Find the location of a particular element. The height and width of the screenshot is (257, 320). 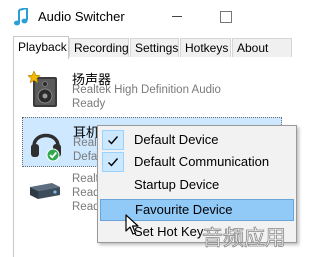

menu-item-label: Default Device is located at coordinates (176, 139).